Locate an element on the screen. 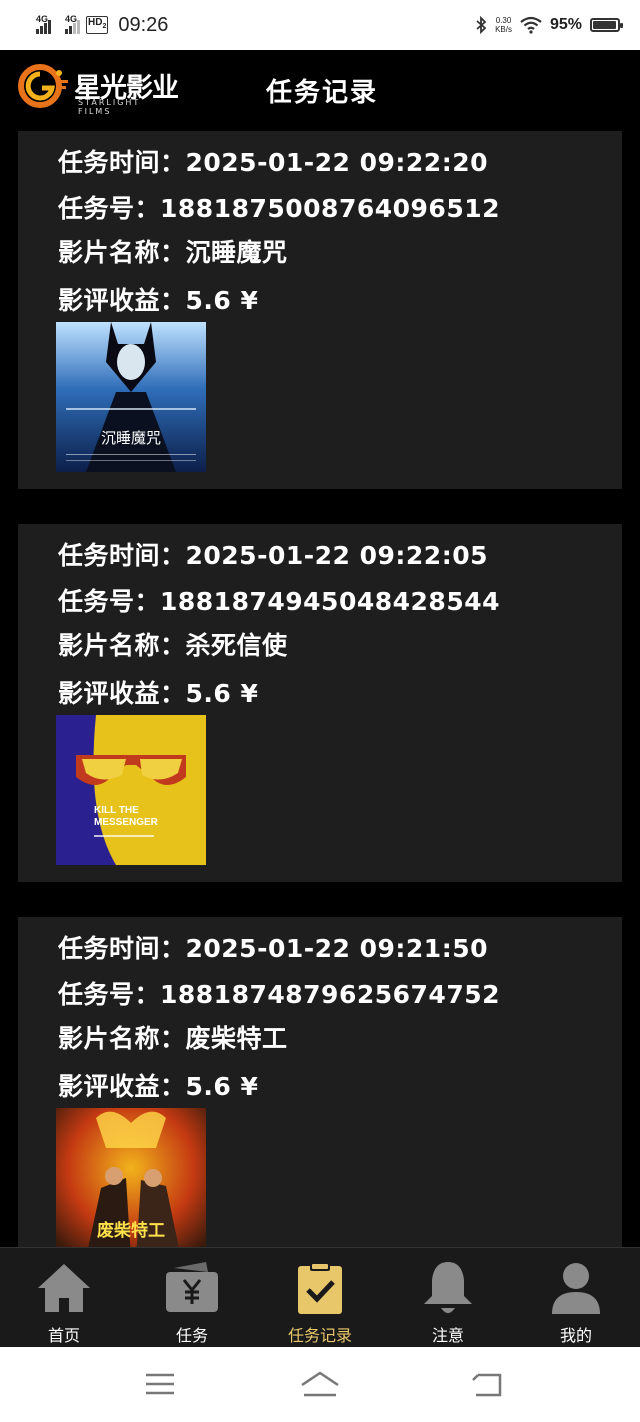 This screenshot has width=640, height=1422. movie-poster: 沉睡魔咒 is located at coordinates (131, 397).